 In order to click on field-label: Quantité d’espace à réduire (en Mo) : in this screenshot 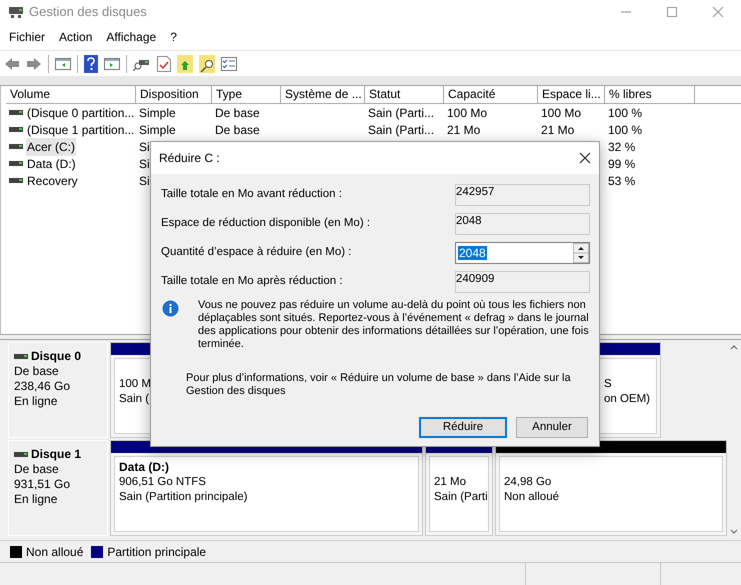, I will do `click(256, 252)`.